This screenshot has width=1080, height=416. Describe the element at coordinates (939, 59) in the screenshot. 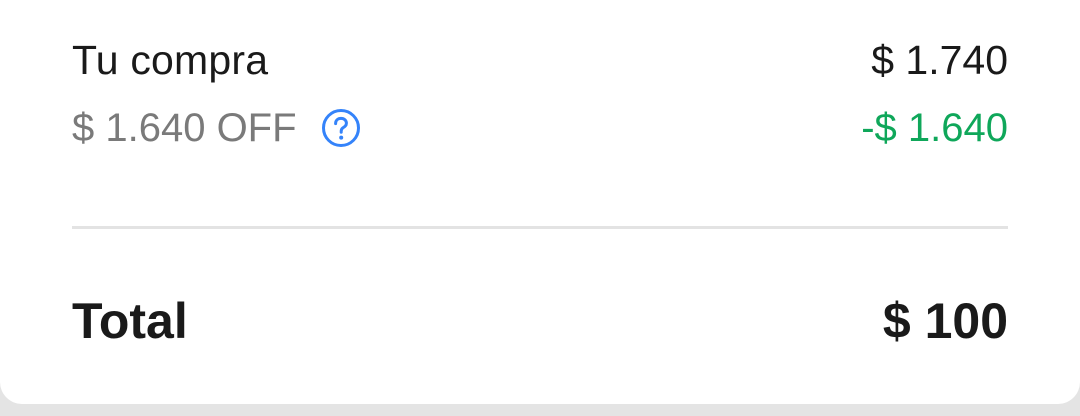

I see `purchase-value: $ 1.740` at that location.